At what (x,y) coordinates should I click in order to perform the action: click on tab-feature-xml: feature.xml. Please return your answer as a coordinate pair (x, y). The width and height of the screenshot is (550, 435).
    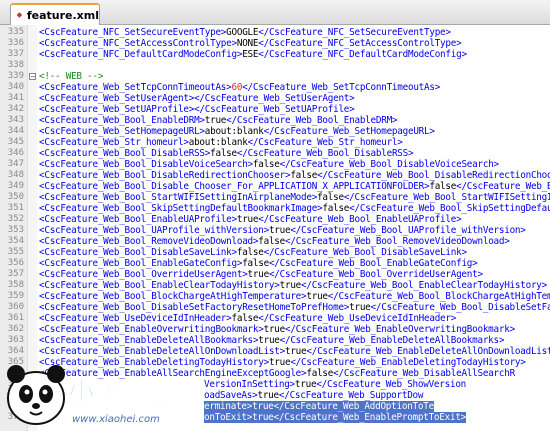
    Looking at the image, I should click on (55, 14).